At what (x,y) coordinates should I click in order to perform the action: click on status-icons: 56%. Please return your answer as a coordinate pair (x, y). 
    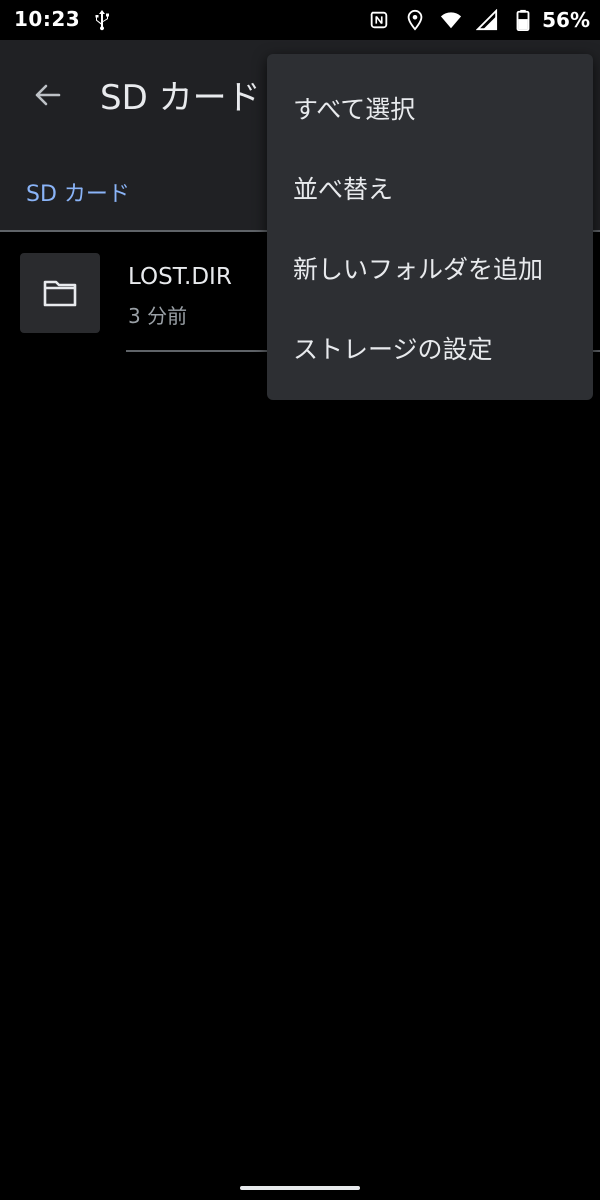
    Looking at the image, I should click on (479, 20).